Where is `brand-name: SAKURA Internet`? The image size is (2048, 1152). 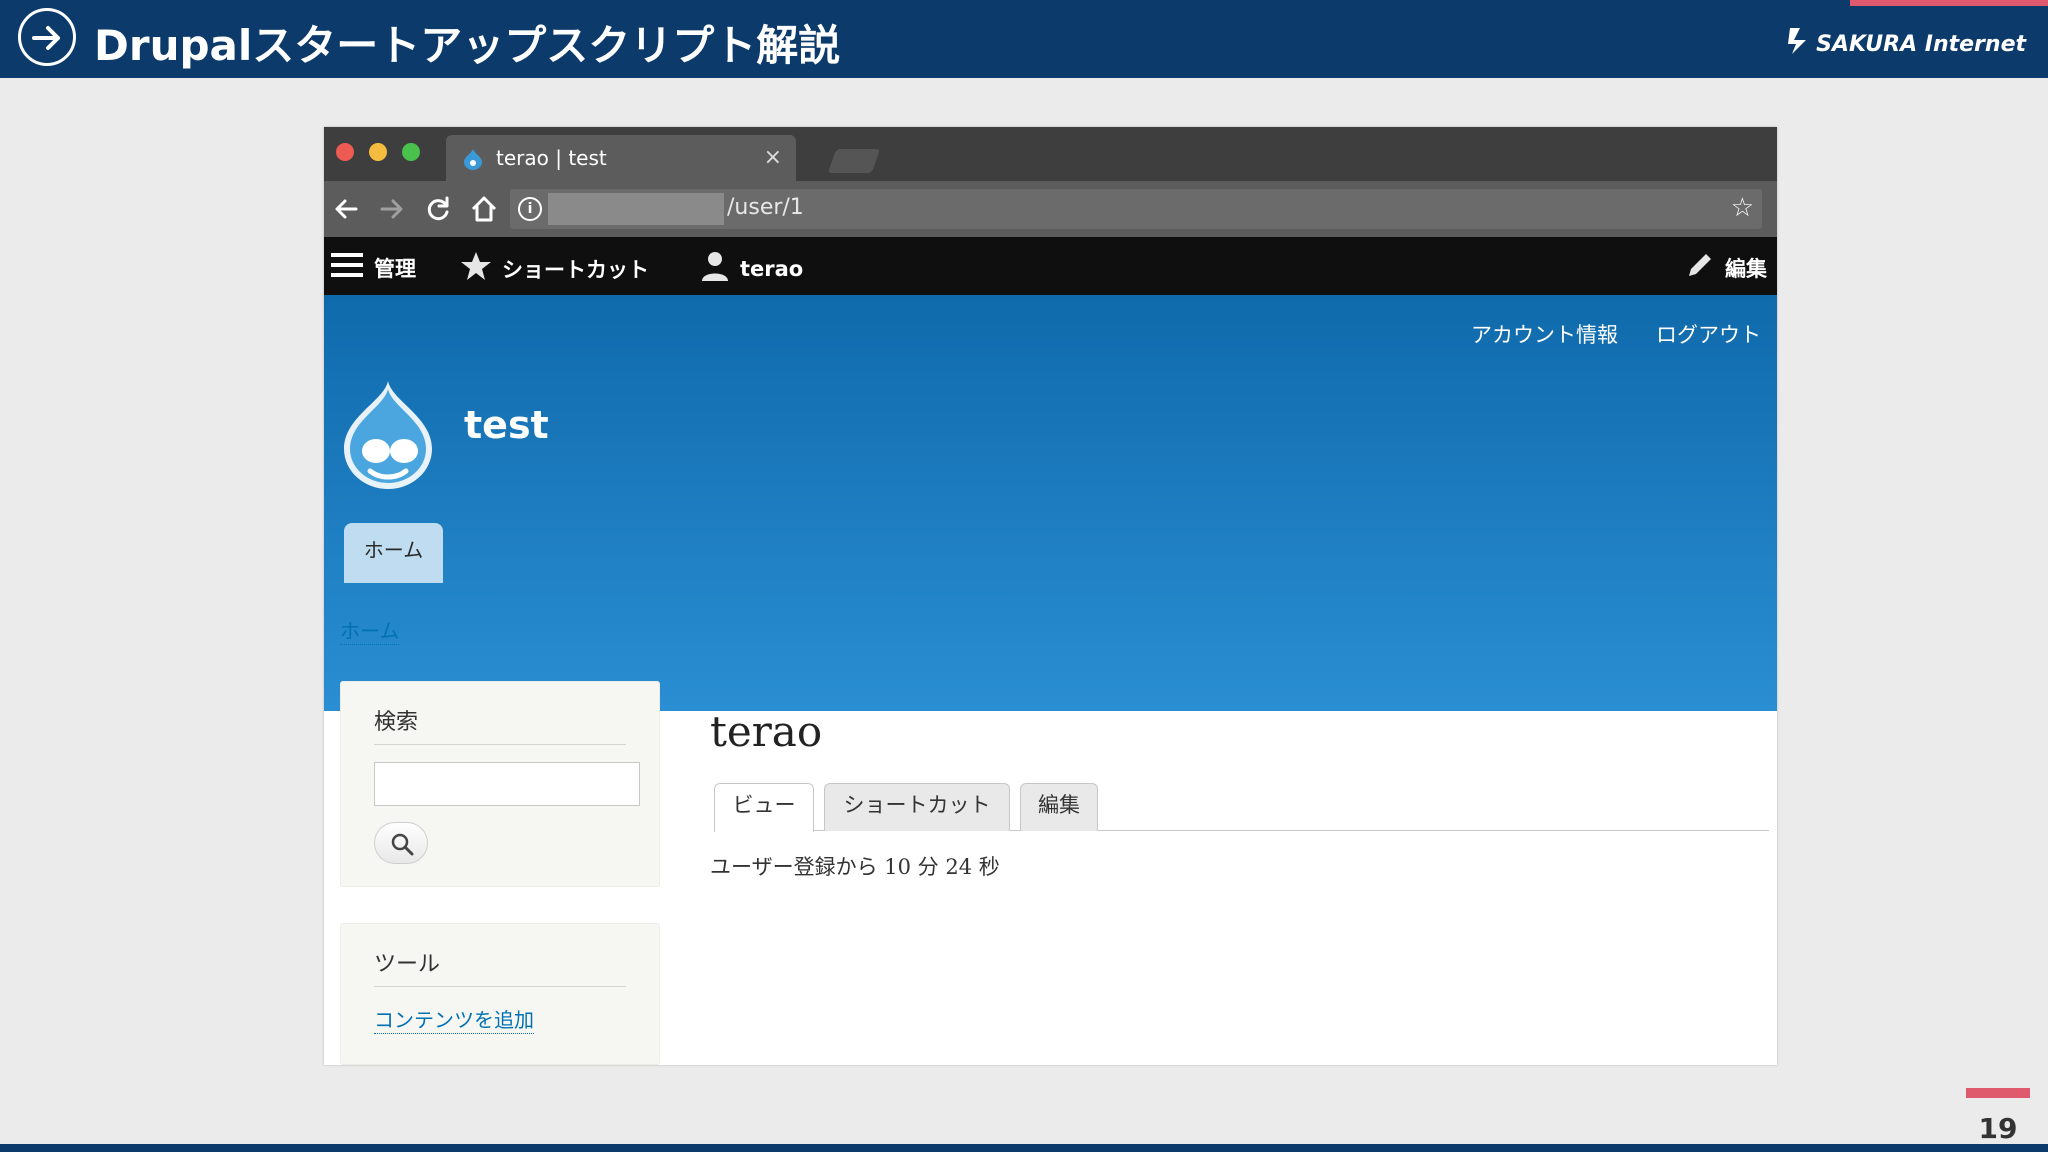 brand-name: SAKURA Internet is located at coordinates (1921, 44).